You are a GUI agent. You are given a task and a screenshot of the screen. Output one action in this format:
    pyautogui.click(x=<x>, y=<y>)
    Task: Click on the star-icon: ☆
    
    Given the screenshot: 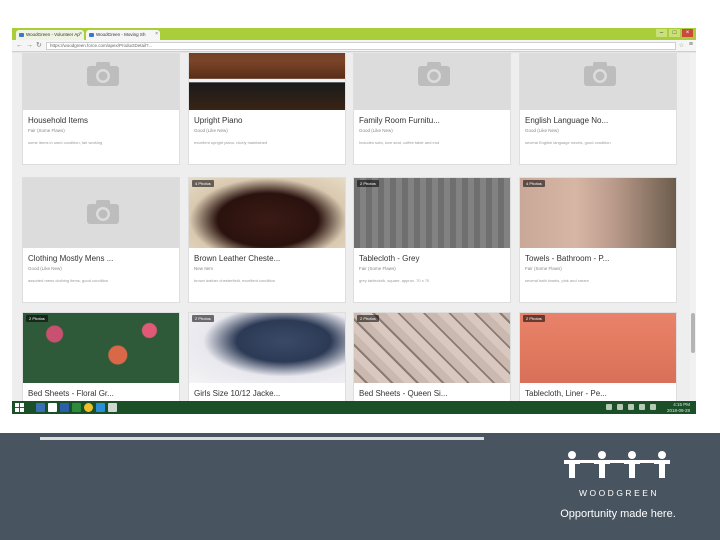 What is the action you would take?
    pyautogui.click(x=681, y=45)
    